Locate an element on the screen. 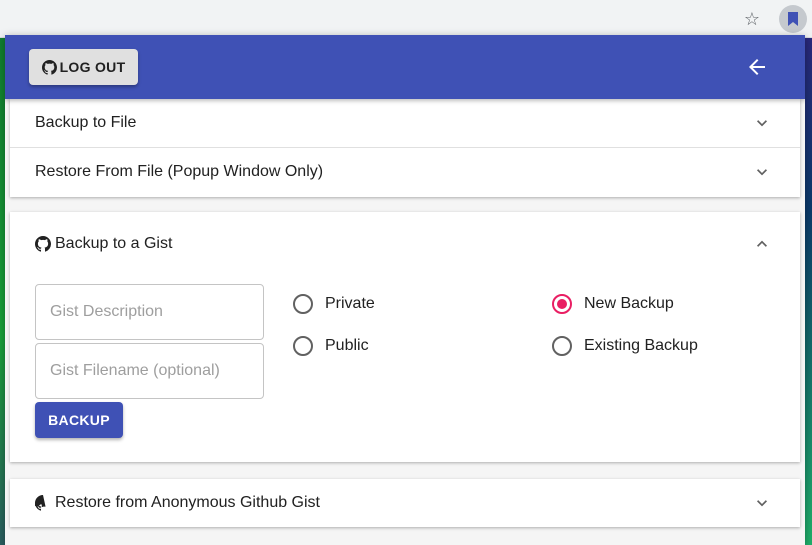  panel-restore-from-gist-header: Restore from Anonymous Github Gist is located at coordinates (405, 503).